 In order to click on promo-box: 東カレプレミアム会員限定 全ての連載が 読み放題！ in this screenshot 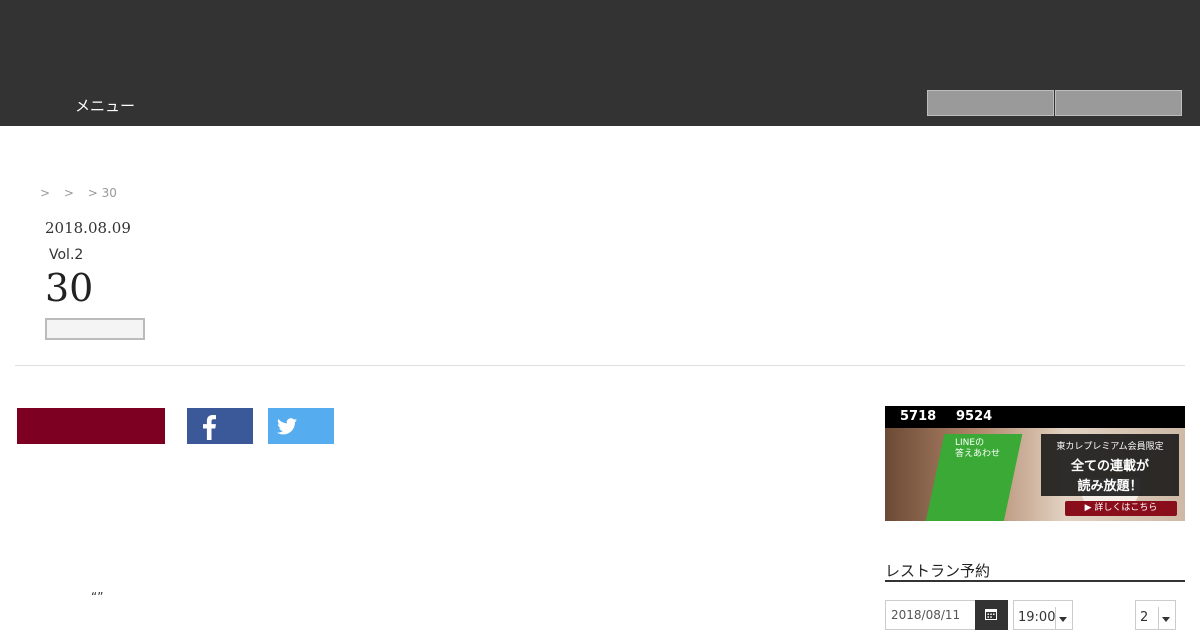, I will do `click(1110, 465)`.